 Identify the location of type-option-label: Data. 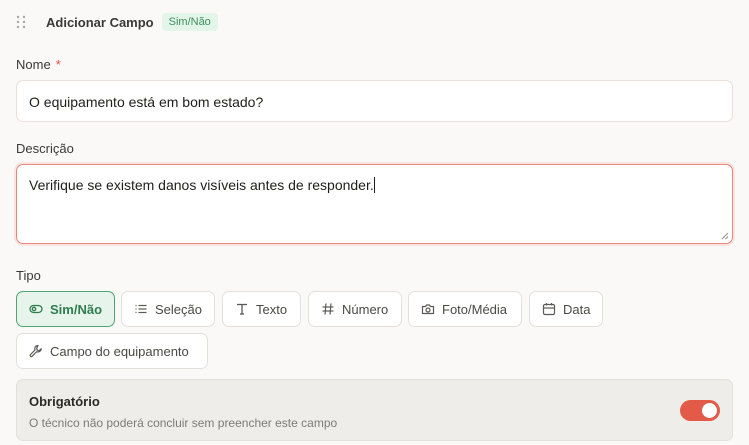
(577, 309).